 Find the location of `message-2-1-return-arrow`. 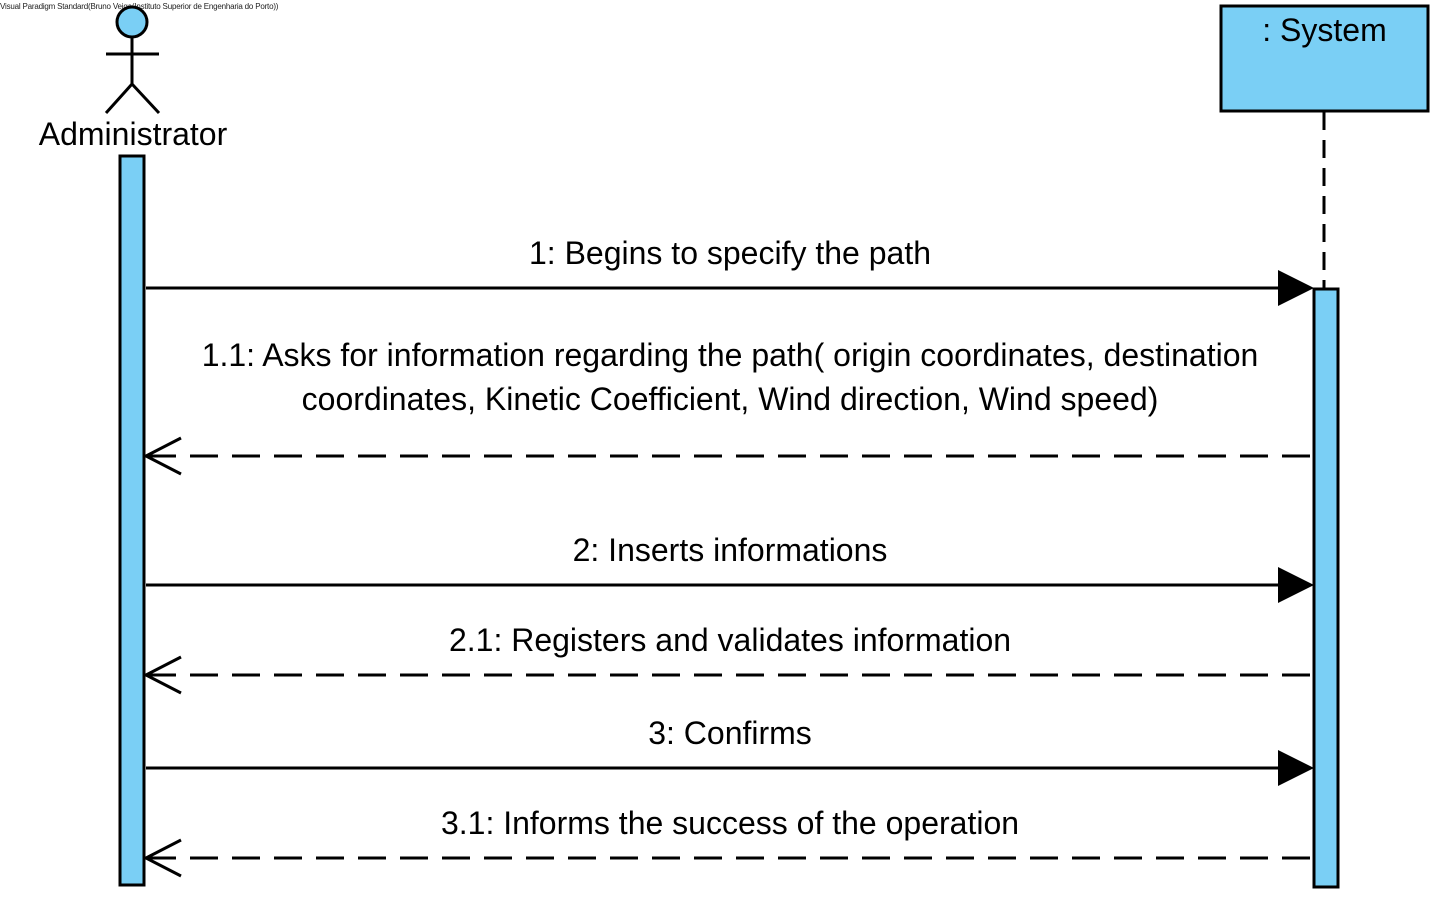

message-2-1-return-arrow is located at coordinates (727, 675).